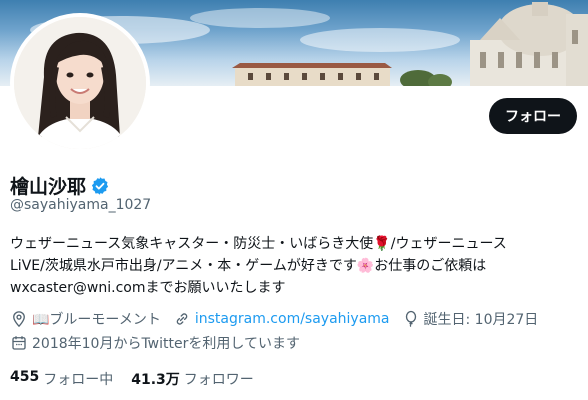  Describe the element at coordinates (81, 205) in the screenshot. I see `handle: @sayahiyama_1027` at that location.